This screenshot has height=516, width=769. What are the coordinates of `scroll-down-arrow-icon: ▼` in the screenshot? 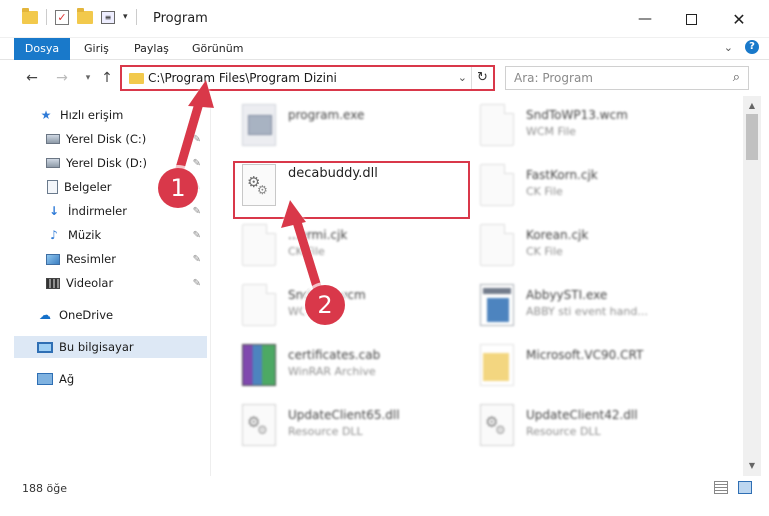 It's located at (752, 466).